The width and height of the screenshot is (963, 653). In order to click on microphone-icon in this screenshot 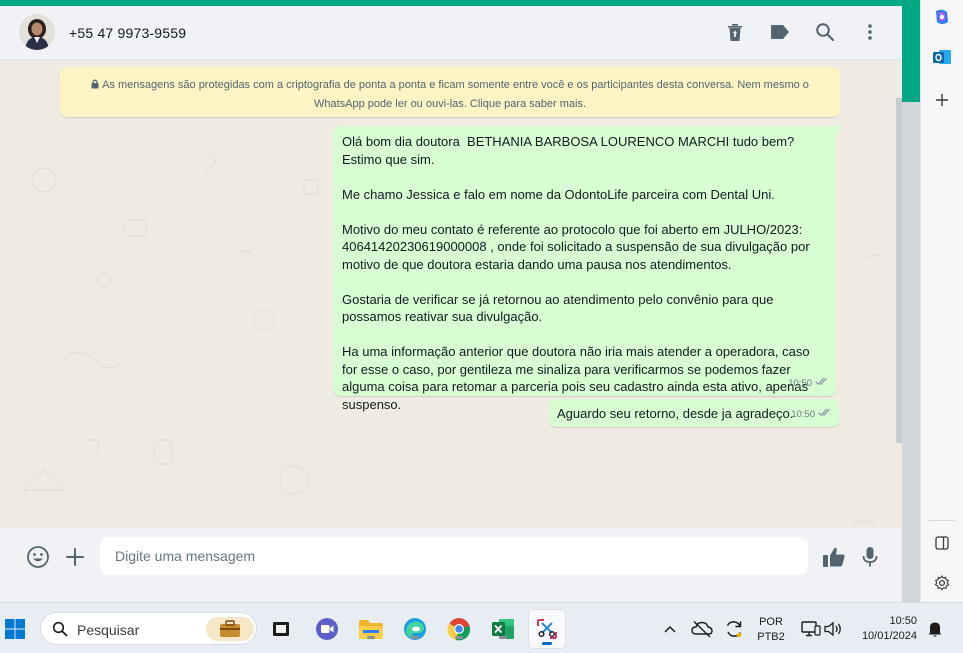, I will do `click(870, 557)`.